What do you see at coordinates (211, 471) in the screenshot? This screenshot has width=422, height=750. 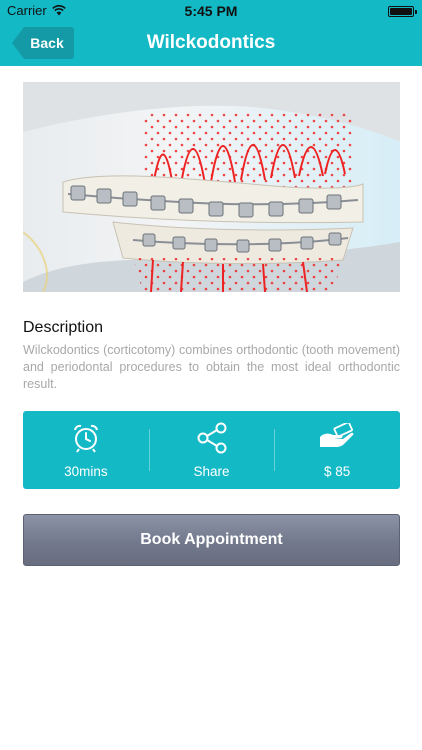 I see `share-label: Share` at bounding box center [211, 471].